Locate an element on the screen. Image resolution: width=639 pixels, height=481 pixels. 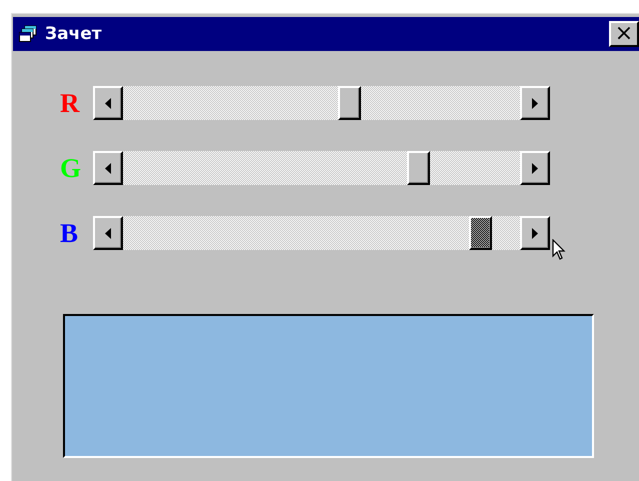
window-stack-icon is located at coordinates (29, 34).